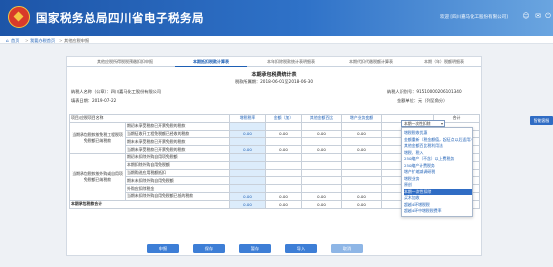  Describe the element at coordinates (438, 140) in the screenshot. I see `dropdown-option: 金额重新（税金额值，起征点以后适用）` at that location.